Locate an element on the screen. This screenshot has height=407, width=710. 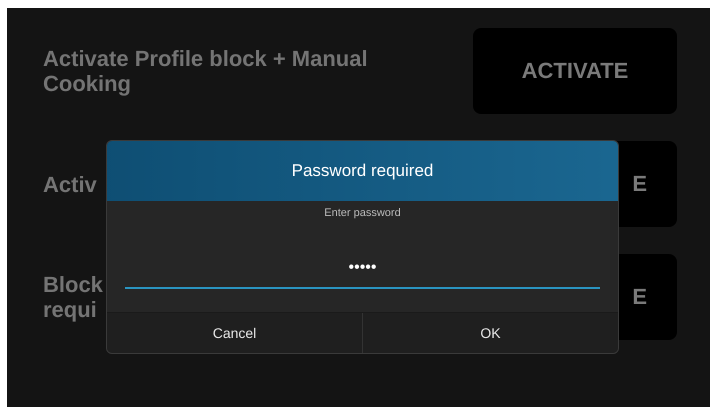
cancel-button: Cancel is located at coordinates (234, 333).